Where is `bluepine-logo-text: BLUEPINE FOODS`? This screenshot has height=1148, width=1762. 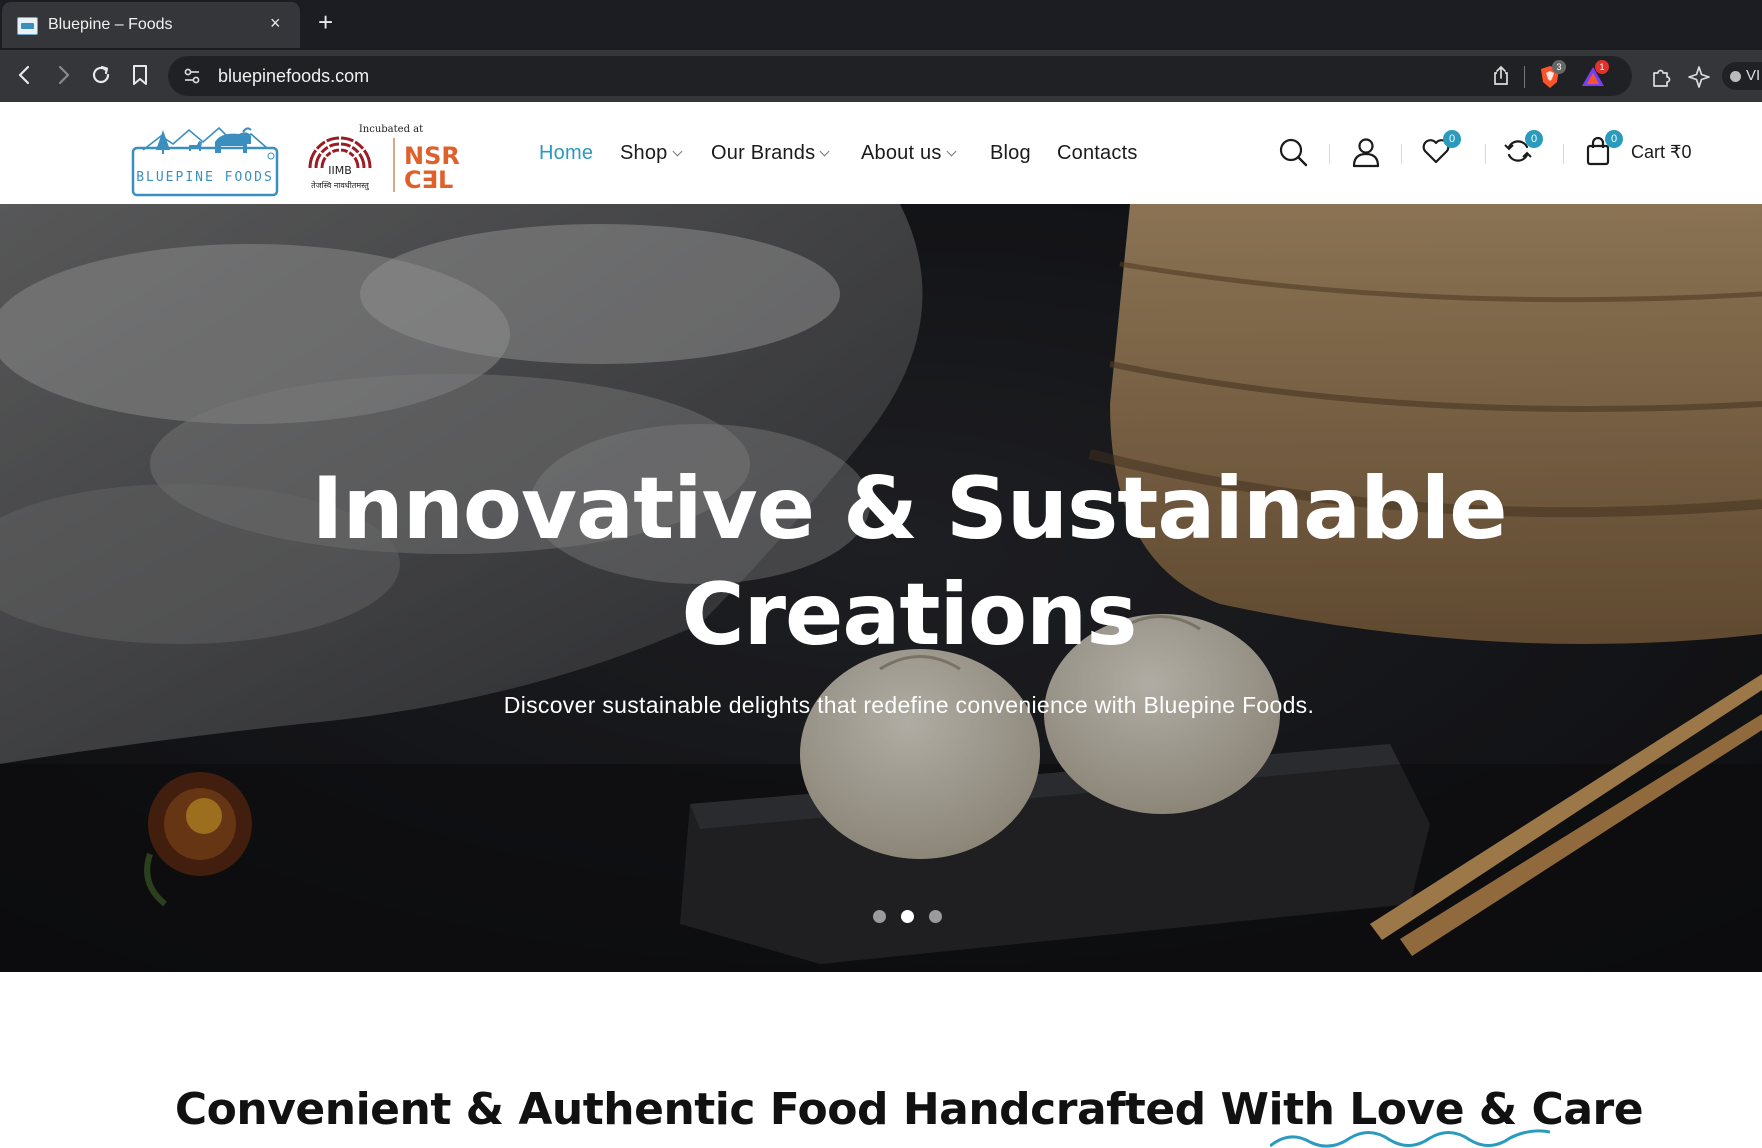
bluepine-logo-text: BLUEPINE FOODS is located at coordinates (205, 177).